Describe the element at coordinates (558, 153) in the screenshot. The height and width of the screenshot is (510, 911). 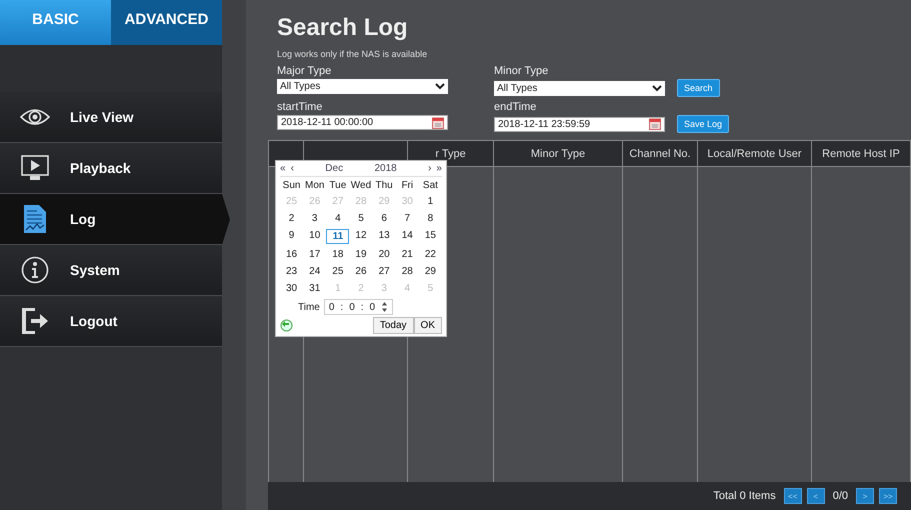
I see `column-header: Minor Type` at that location.